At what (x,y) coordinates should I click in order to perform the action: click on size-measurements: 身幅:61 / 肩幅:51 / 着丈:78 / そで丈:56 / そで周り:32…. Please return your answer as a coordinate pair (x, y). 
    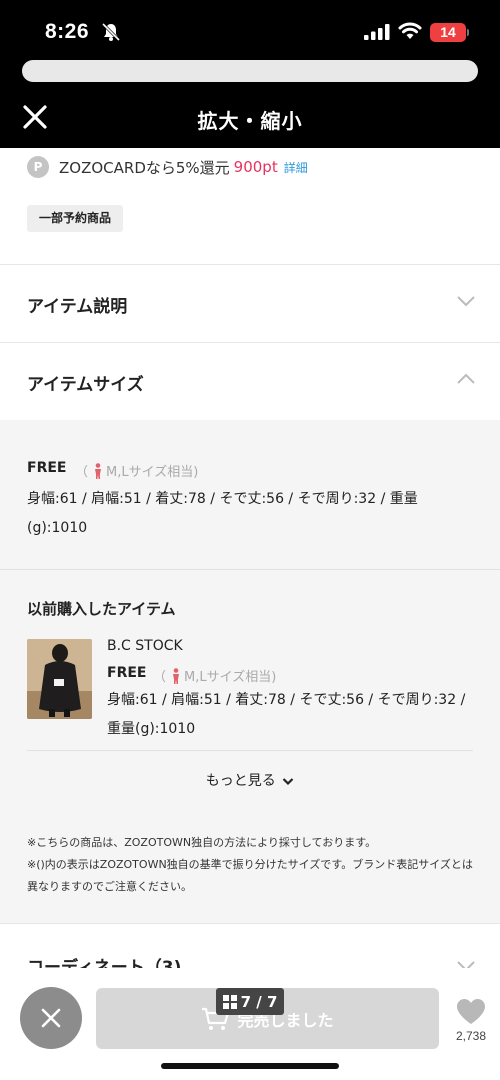
    Looking at the image, I should click on (222, 513).